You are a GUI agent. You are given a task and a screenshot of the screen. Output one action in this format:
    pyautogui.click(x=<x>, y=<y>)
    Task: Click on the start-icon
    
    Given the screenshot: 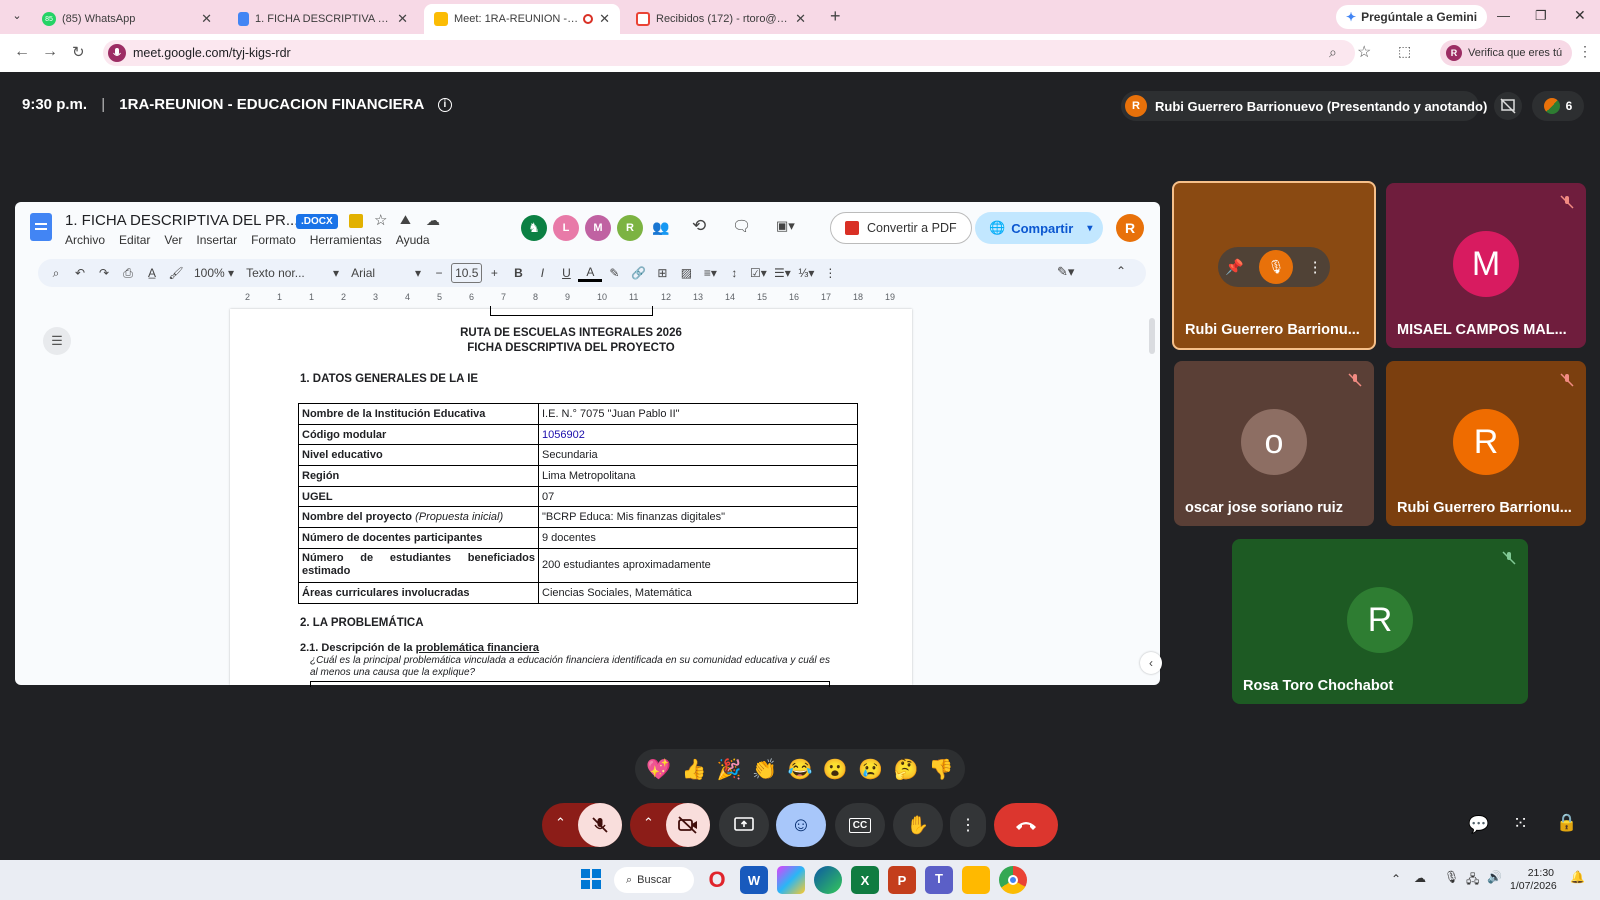 What is the action you would take?
    pyautogui.click(x=591, y=879)
    